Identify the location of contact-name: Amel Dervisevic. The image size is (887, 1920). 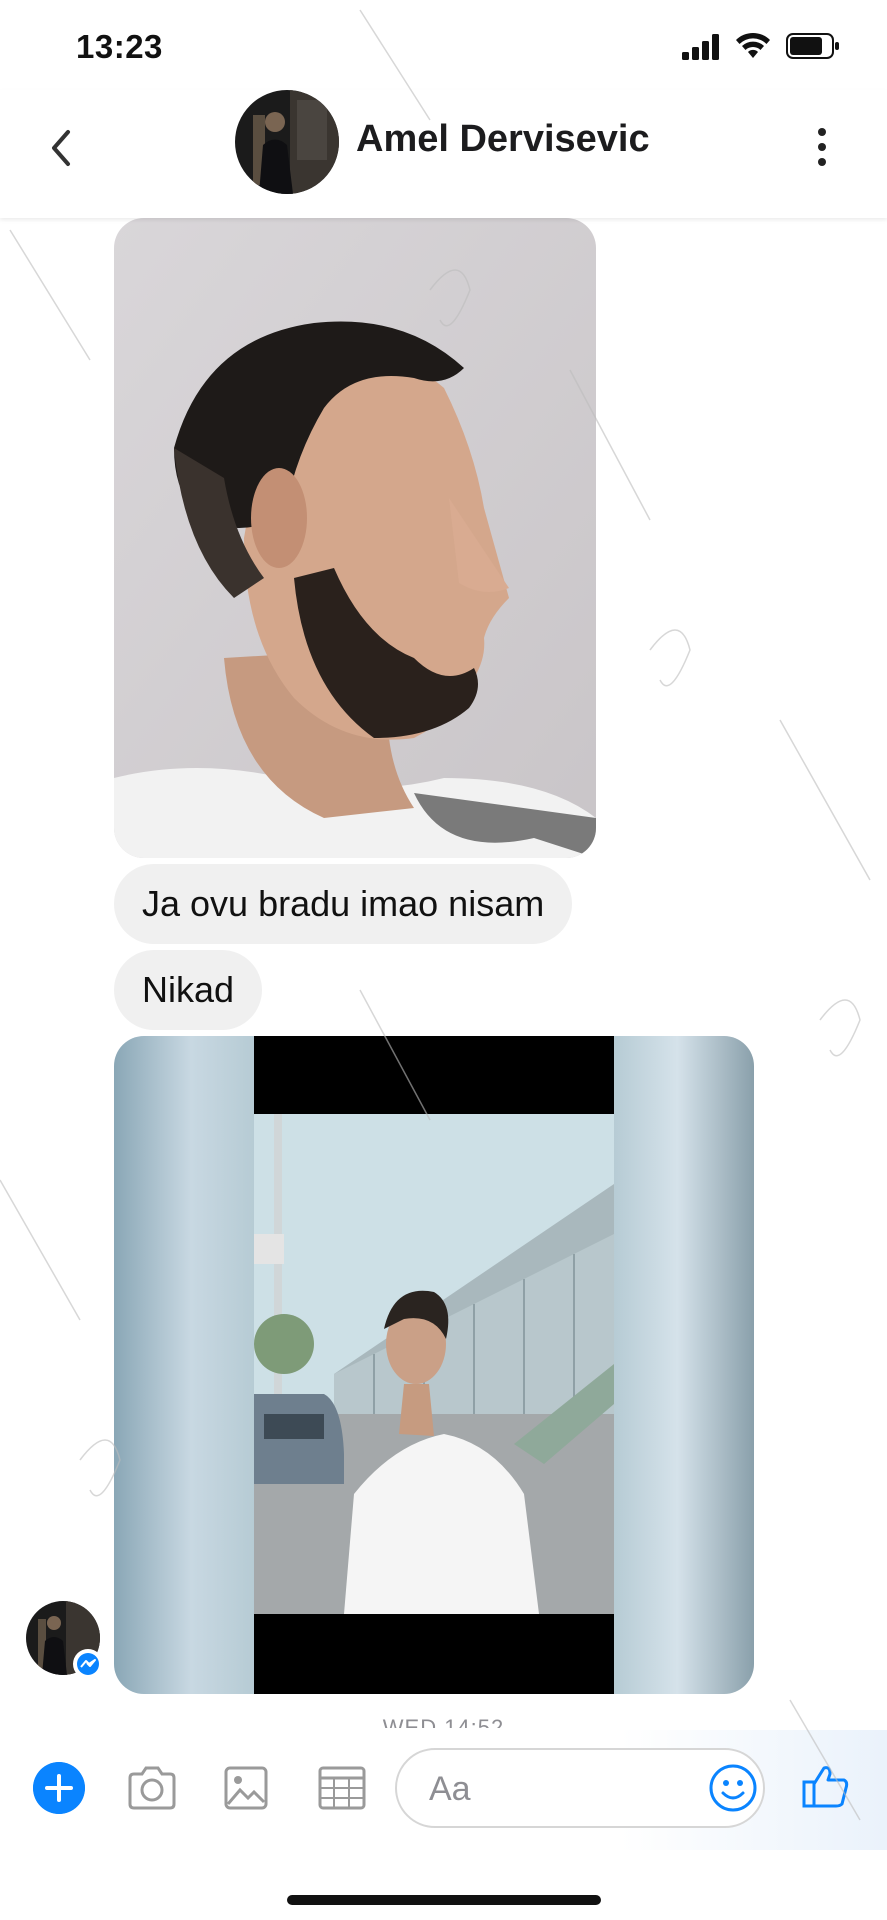
(503, 139).